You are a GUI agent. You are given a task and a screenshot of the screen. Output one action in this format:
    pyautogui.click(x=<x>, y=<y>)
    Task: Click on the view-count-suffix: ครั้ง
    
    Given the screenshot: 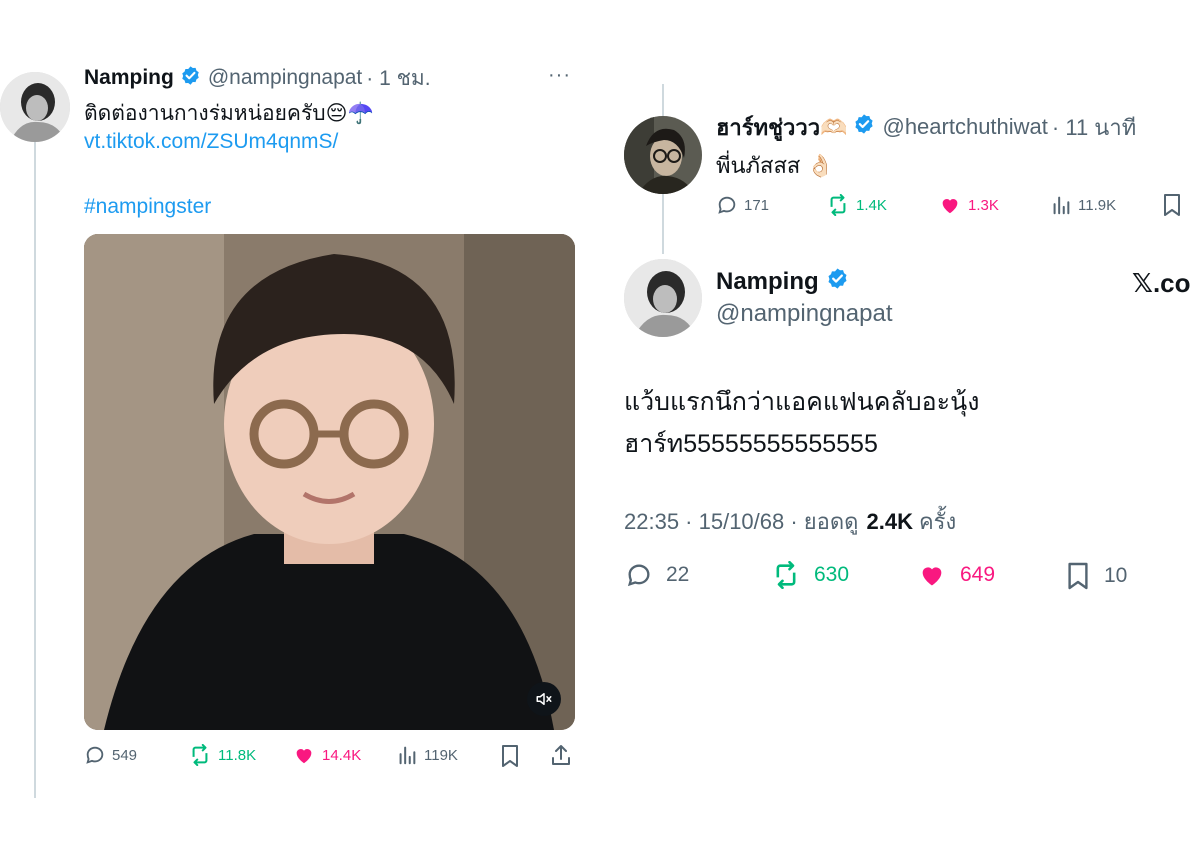 What is the action you would take?
    pyautogui.click(x=937, y=521)
    